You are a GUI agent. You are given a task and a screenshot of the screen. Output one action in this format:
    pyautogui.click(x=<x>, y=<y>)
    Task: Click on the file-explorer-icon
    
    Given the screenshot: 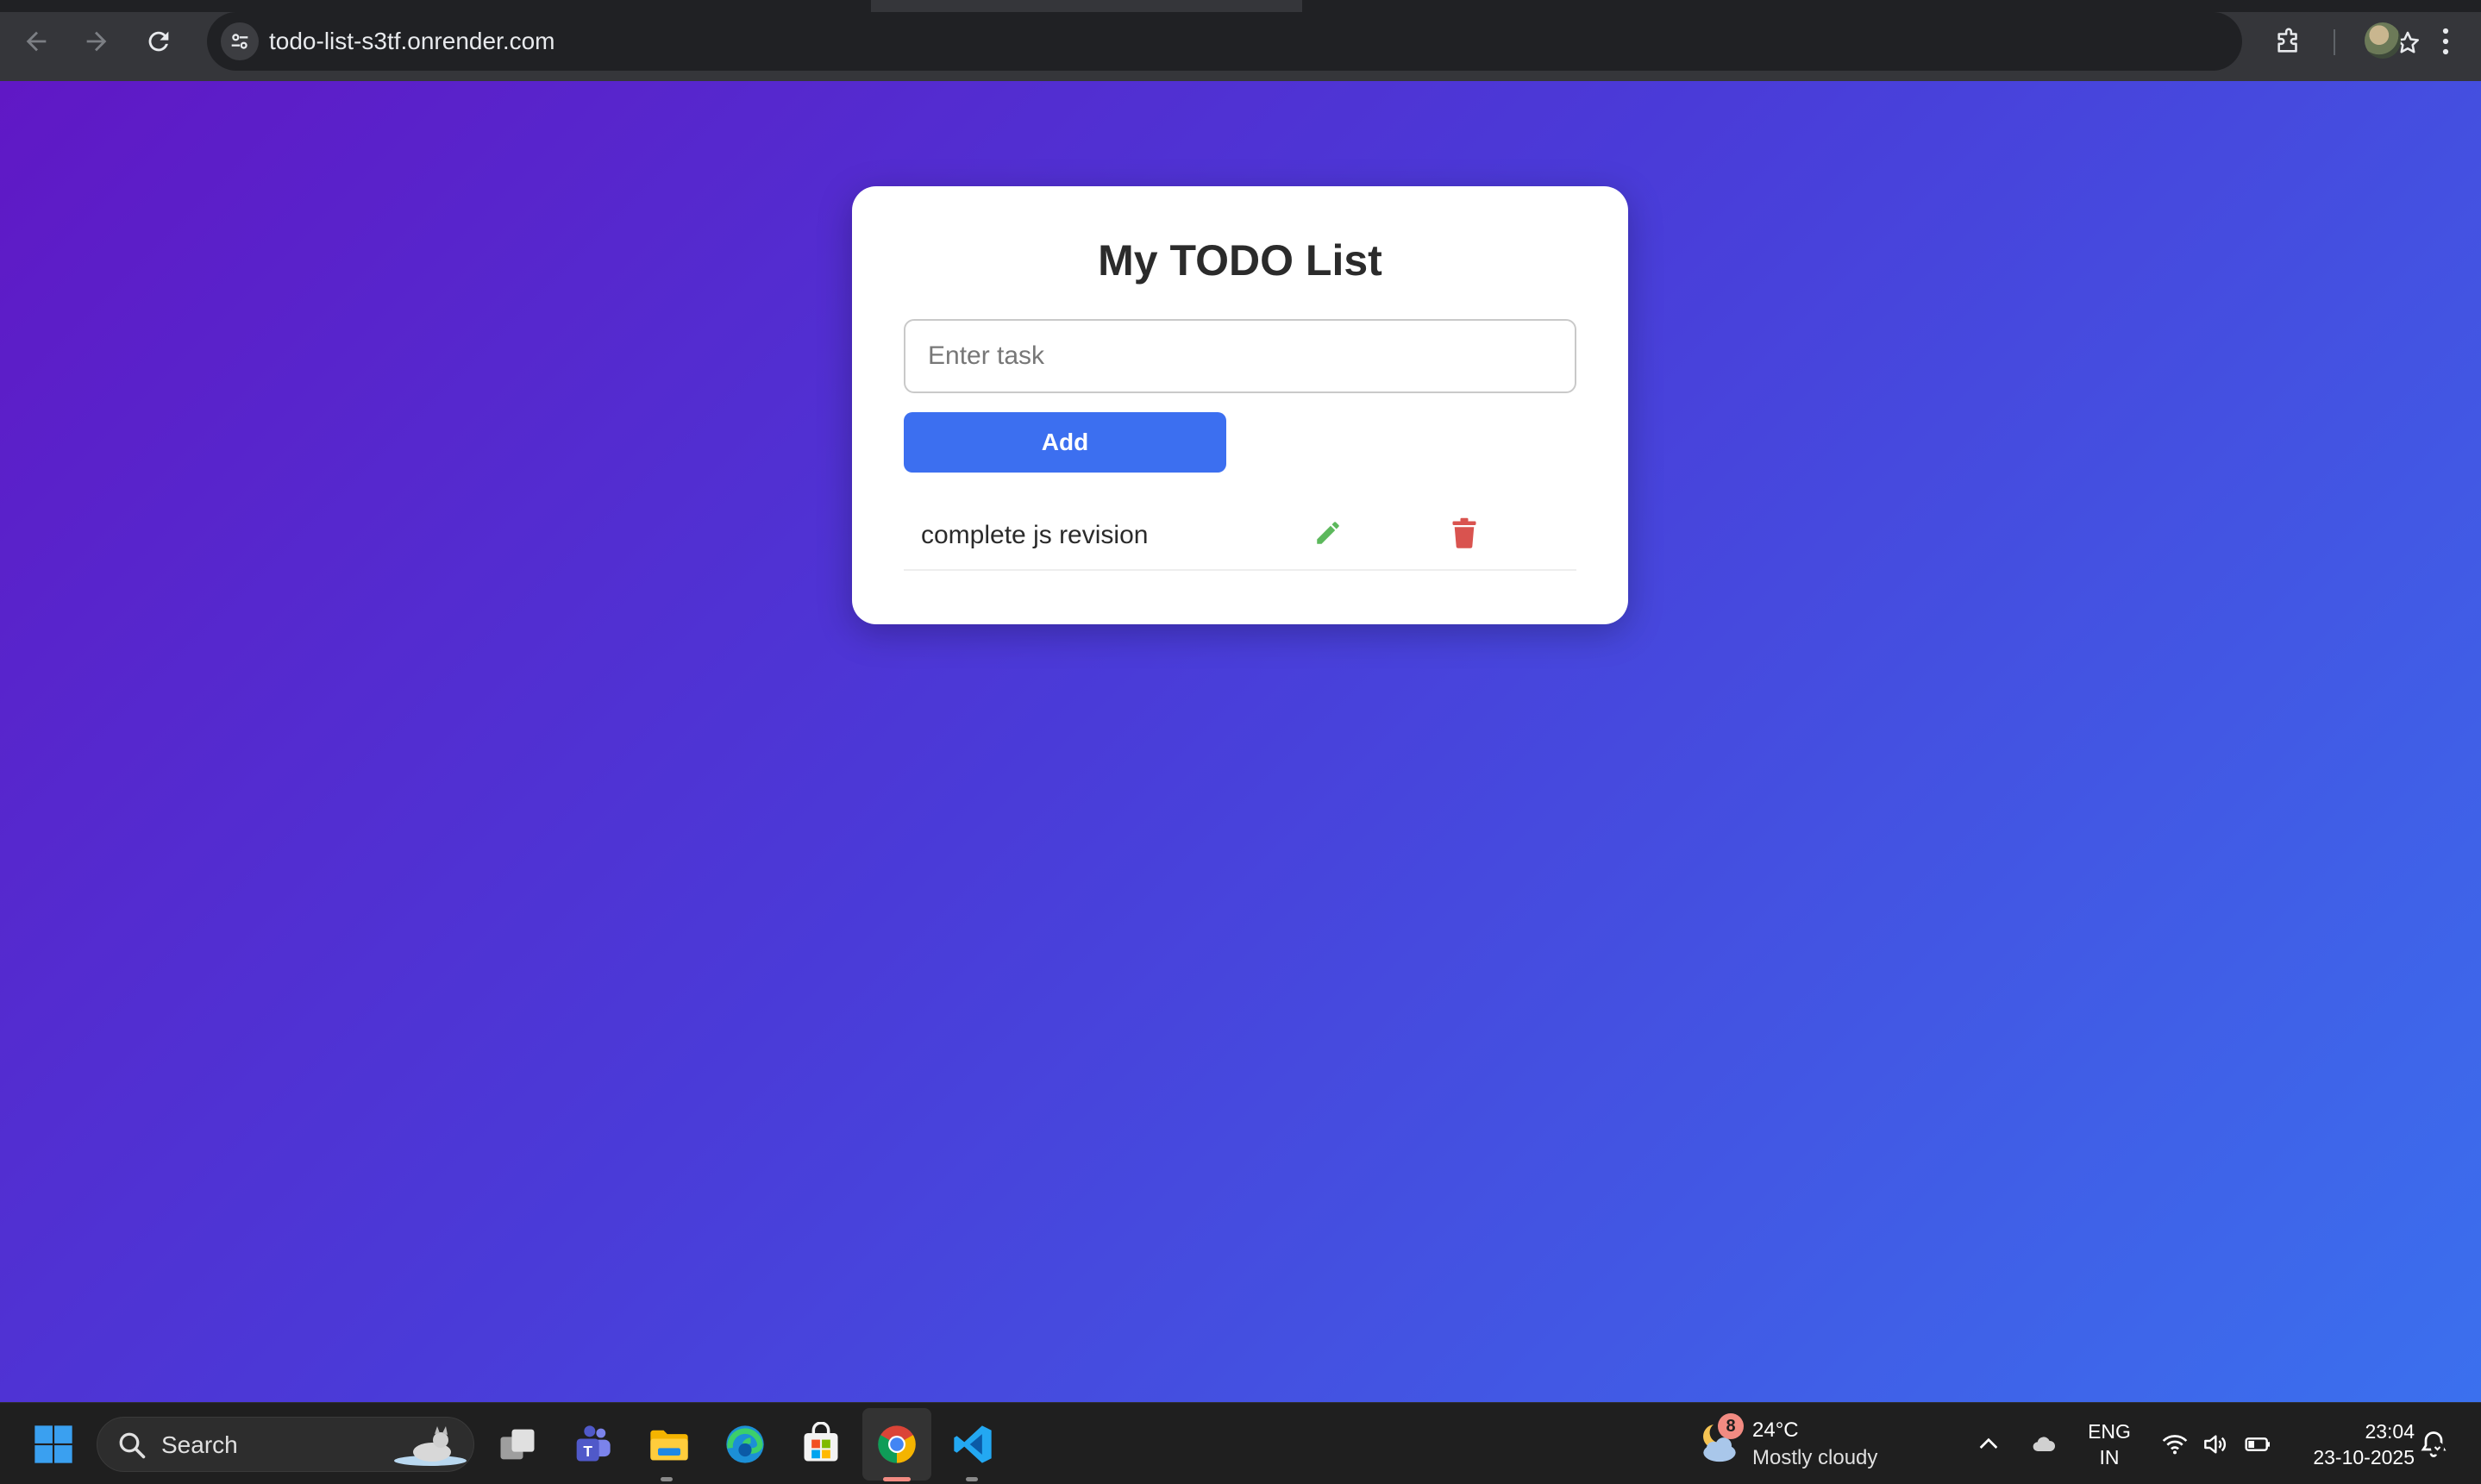 What is the action you would take?
    pyautogui.click(x=669, y=1445)
    